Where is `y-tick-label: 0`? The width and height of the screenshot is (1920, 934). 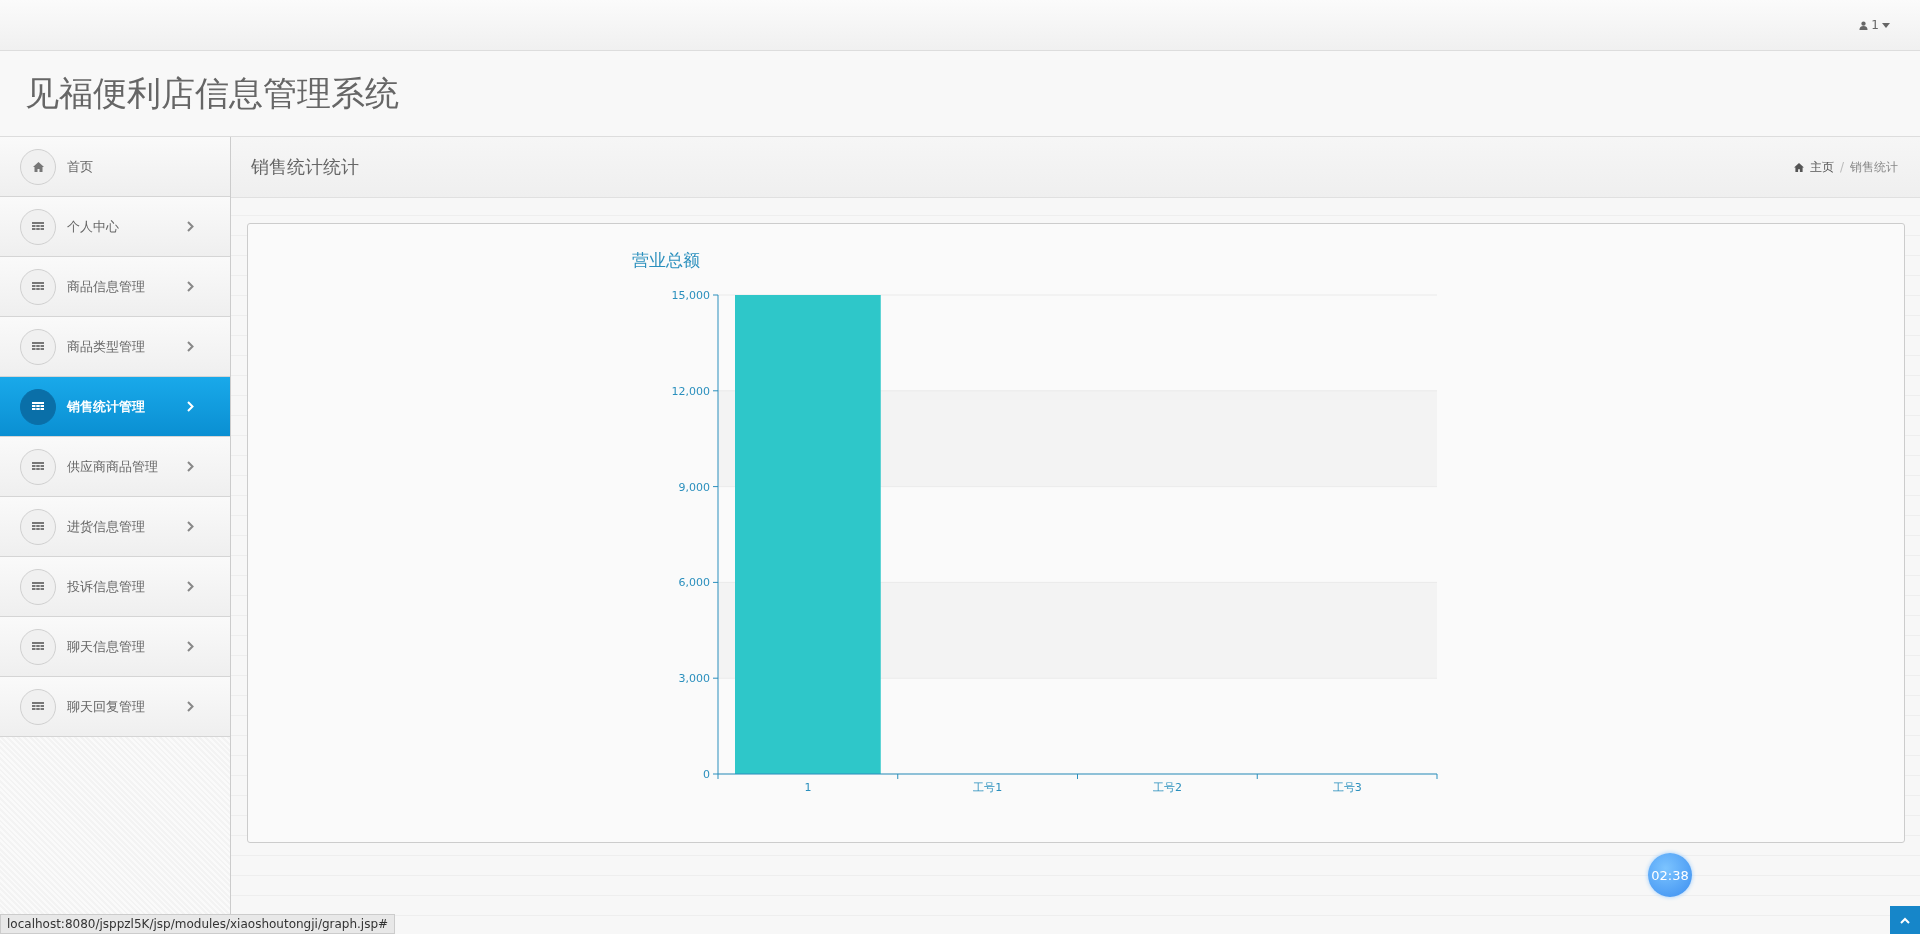 y-tick-label: 0 is located at coordinates (706, 774).